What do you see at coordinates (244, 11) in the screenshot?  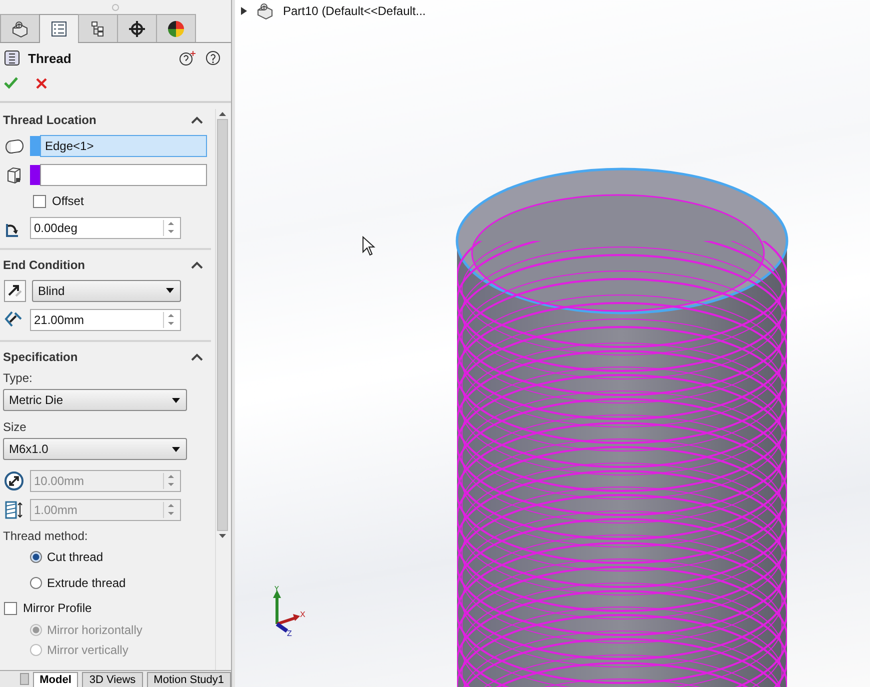 I see `expand-icon` at bounding box center [244, 11].